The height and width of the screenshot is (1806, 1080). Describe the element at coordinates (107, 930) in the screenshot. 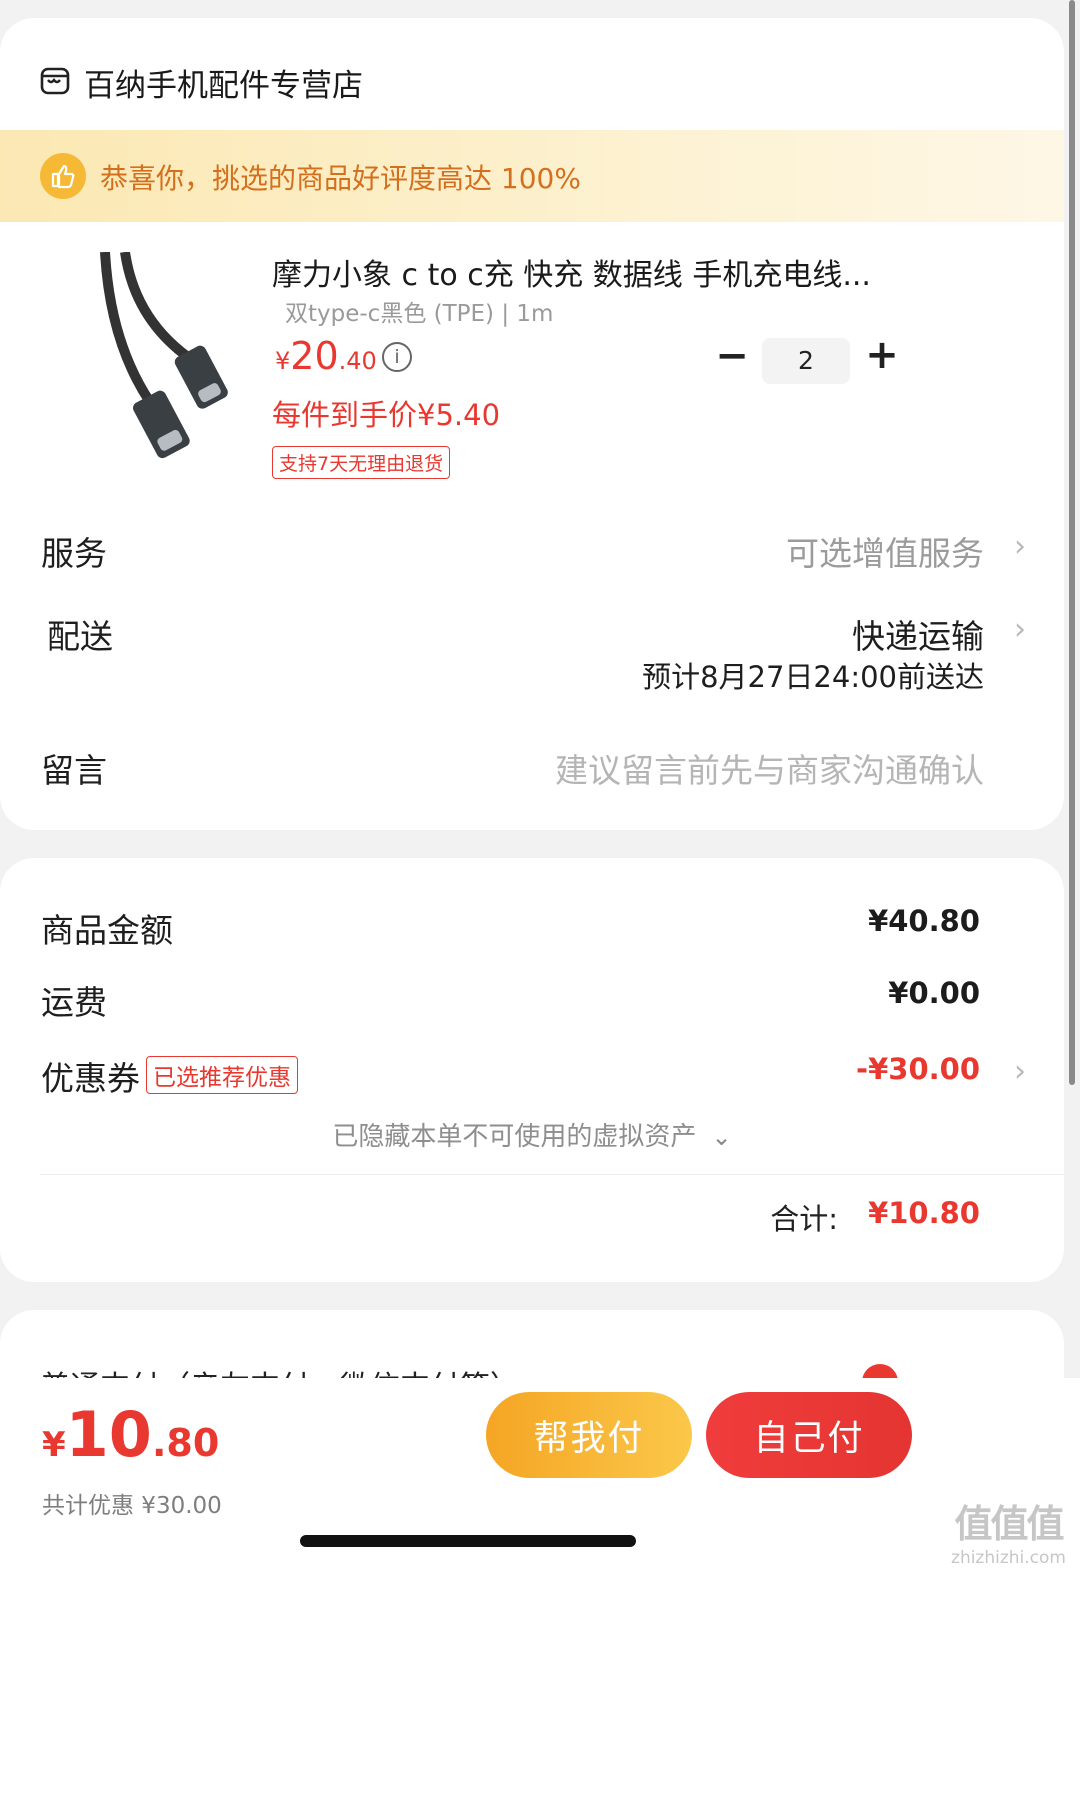

I see `goods-amount-label: 商品金额` at that location.